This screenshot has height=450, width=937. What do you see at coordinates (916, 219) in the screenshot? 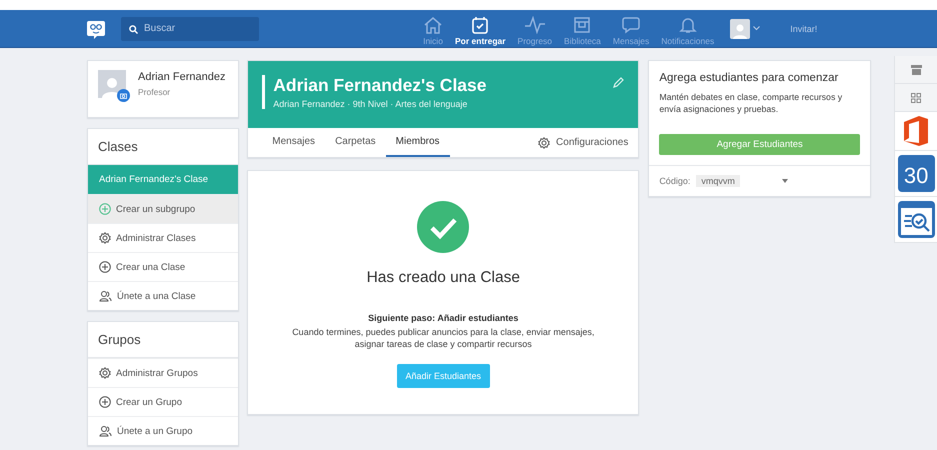
I see `quiz-icon` at bounding box center [916, 219].